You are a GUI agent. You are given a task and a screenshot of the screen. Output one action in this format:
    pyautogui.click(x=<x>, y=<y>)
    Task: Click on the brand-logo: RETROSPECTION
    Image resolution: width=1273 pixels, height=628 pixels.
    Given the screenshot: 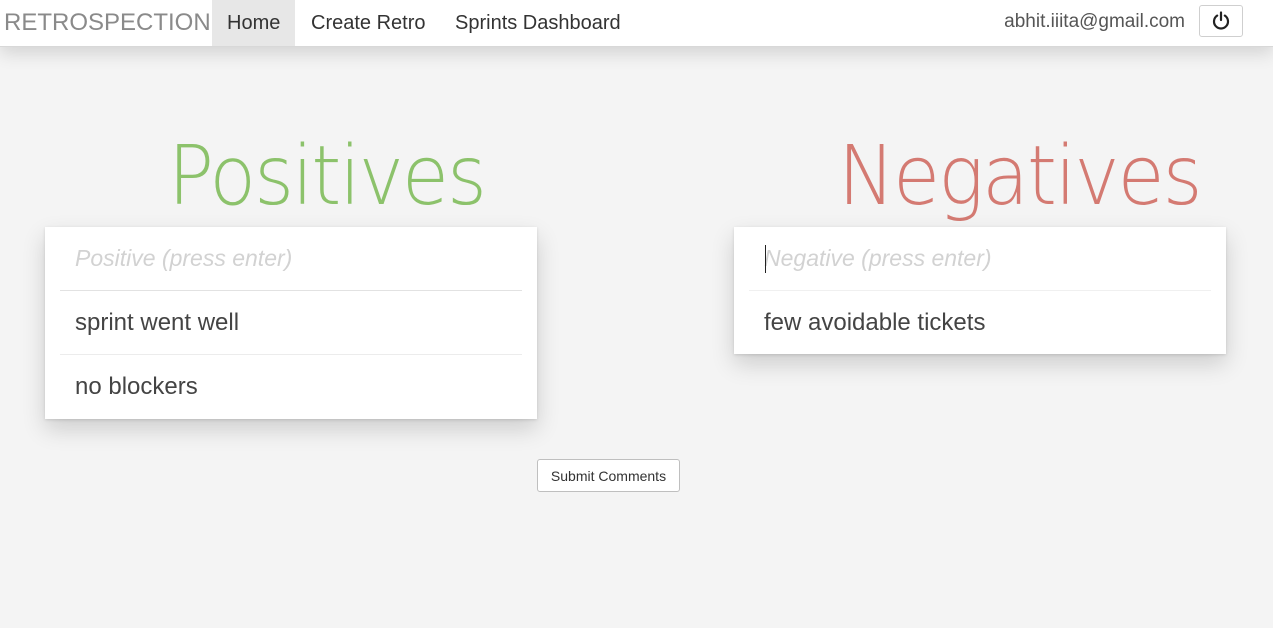 What is the action you would take?
    pyautogui.click(x=107, y=23)
    